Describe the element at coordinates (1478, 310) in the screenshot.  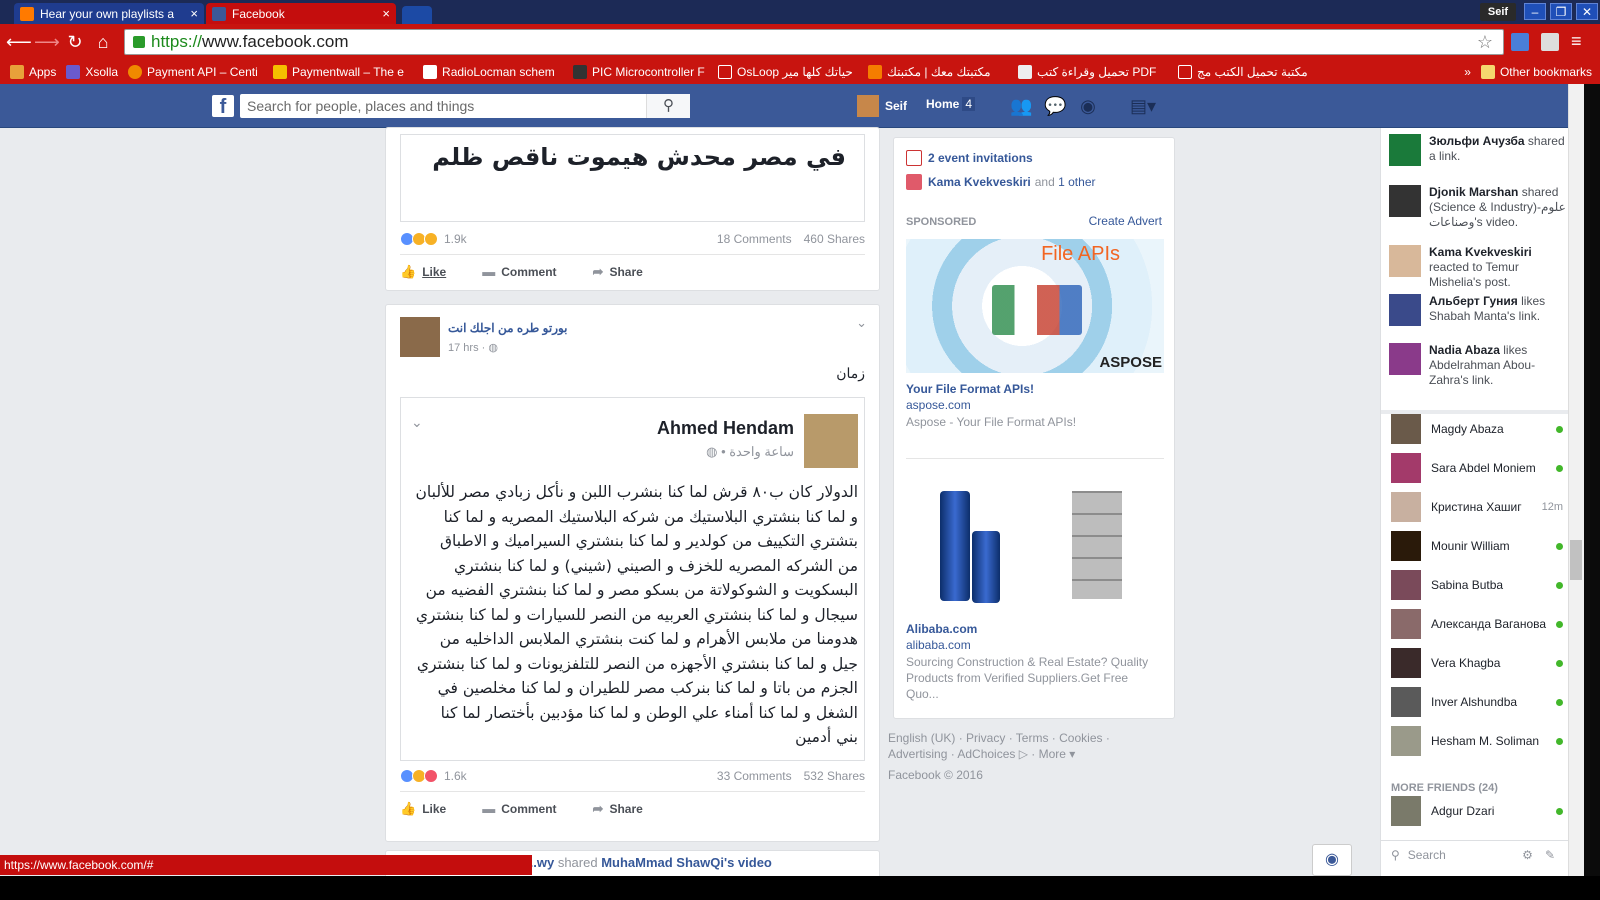
I see `ticker-item: Альберт Гуния likes Shabah Manta's link.` at that location.